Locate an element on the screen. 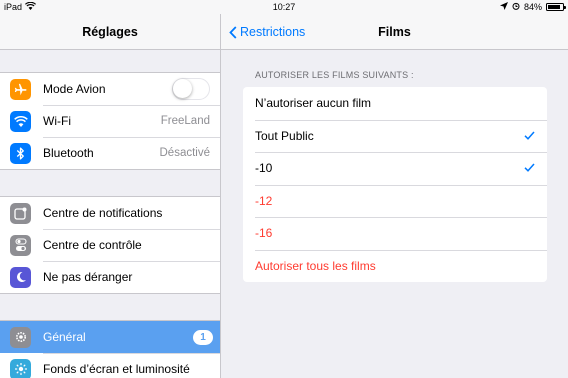 This screenshot has height=378, width=568. sidebar-item-notification-center: Centre de notifications is located at coordinates (110, 213).